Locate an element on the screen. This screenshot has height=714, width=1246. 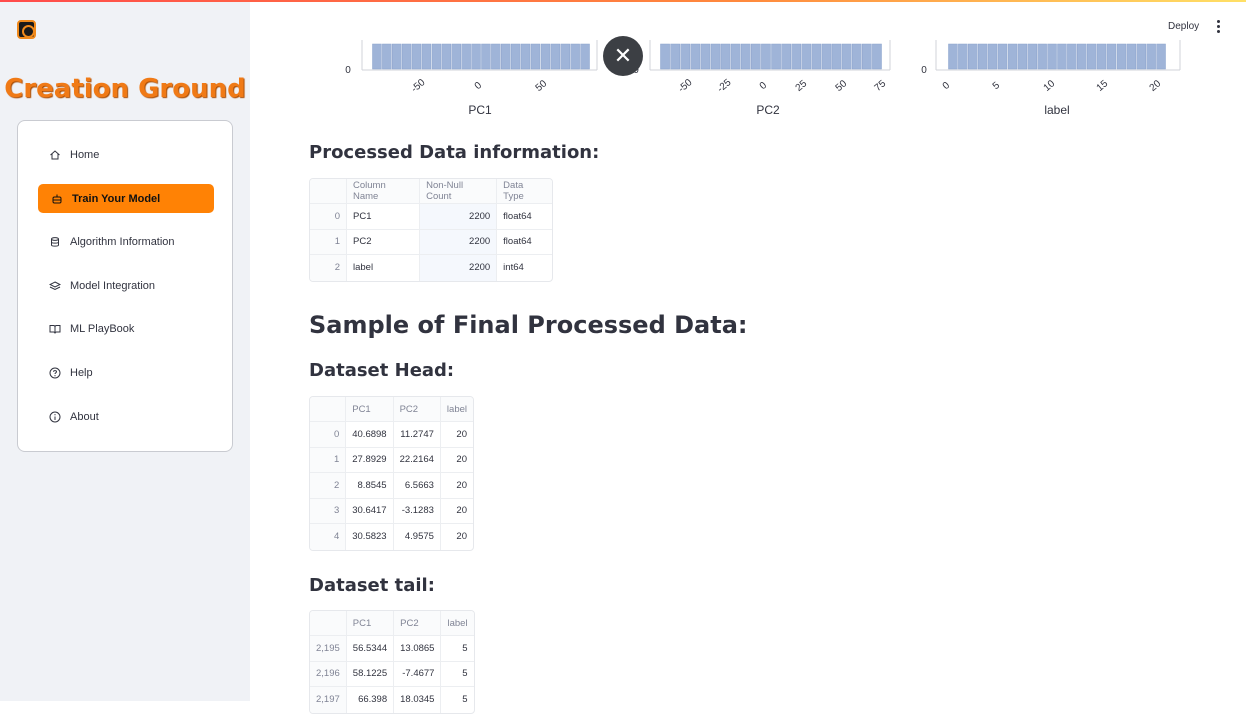
table-row: 2,195 56.5344 13.0865 5 is located at coordinates (392, 649).